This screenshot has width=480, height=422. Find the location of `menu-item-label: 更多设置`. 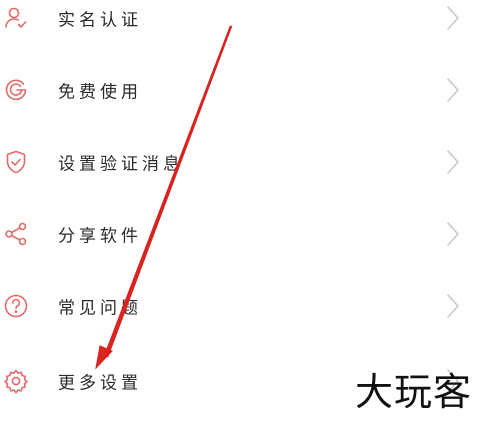

menu-item-label: 更多设置 is located at coordinates (100, 383).